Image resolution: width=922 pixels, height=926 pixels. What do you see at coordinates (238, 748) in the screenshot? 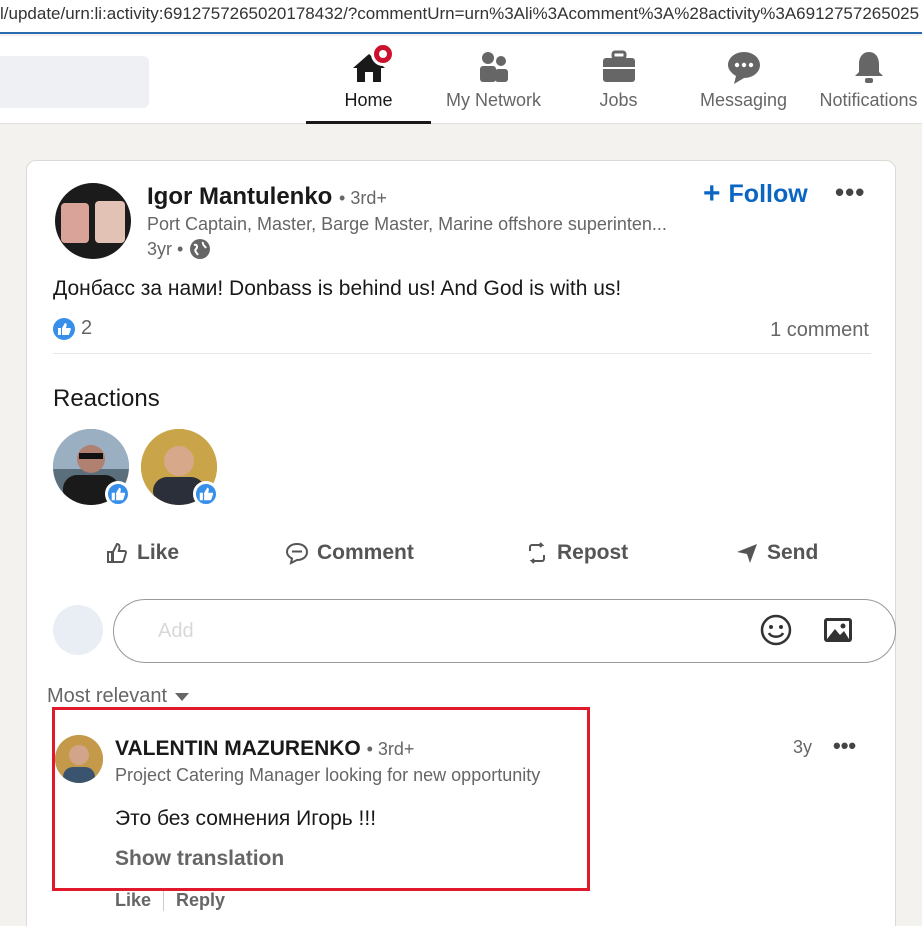
I see `commenter-name-label: VALENTIN MAZURENKO` at bounding box center [238, 748].